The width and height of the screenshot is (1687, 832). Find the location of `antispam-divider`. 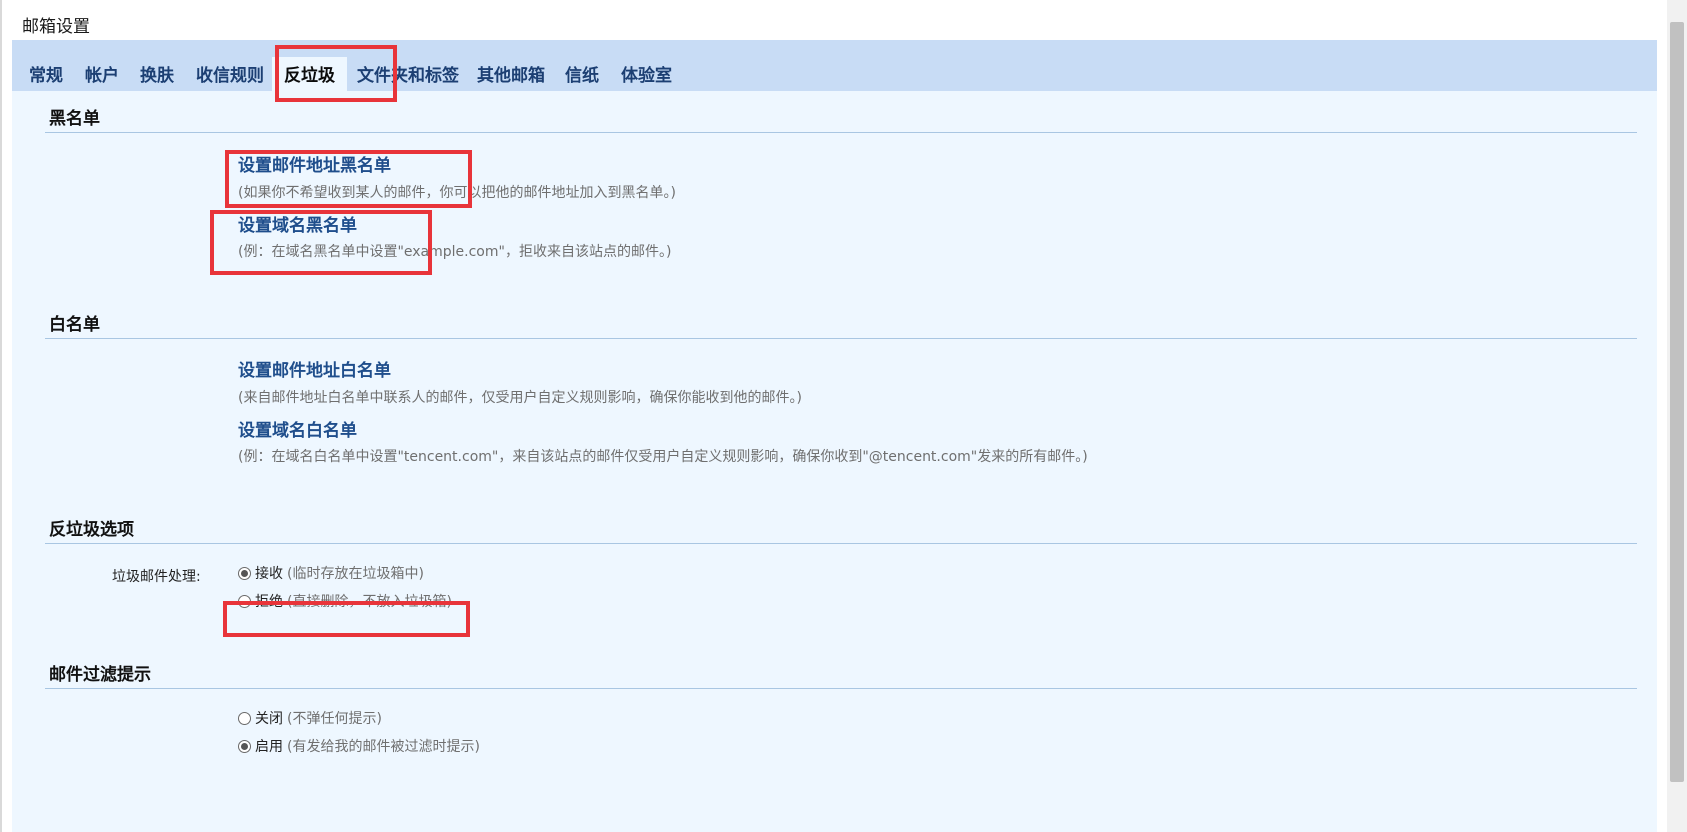

antispam-divider is located at coordinates (841, 543).